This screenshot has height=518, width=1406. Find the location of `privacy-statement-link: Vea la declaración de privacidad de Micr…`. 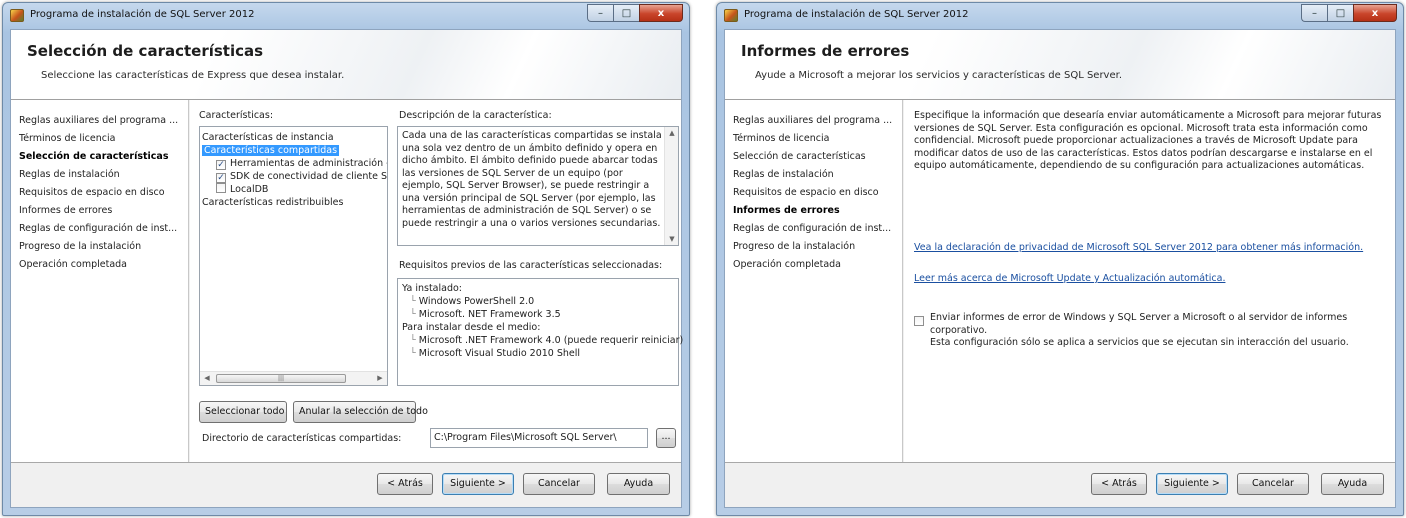

privacy-statement-link: Vea la declaración de privacidad de Micr… is located at coordinates (1138, 247).